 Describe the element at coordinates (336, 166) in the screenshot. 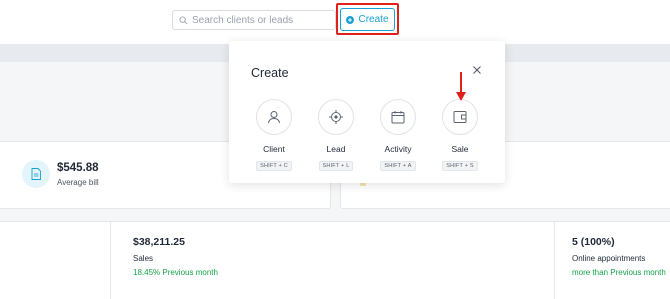

I see `create-lead-shortcut: SHIFT + L` at that location.